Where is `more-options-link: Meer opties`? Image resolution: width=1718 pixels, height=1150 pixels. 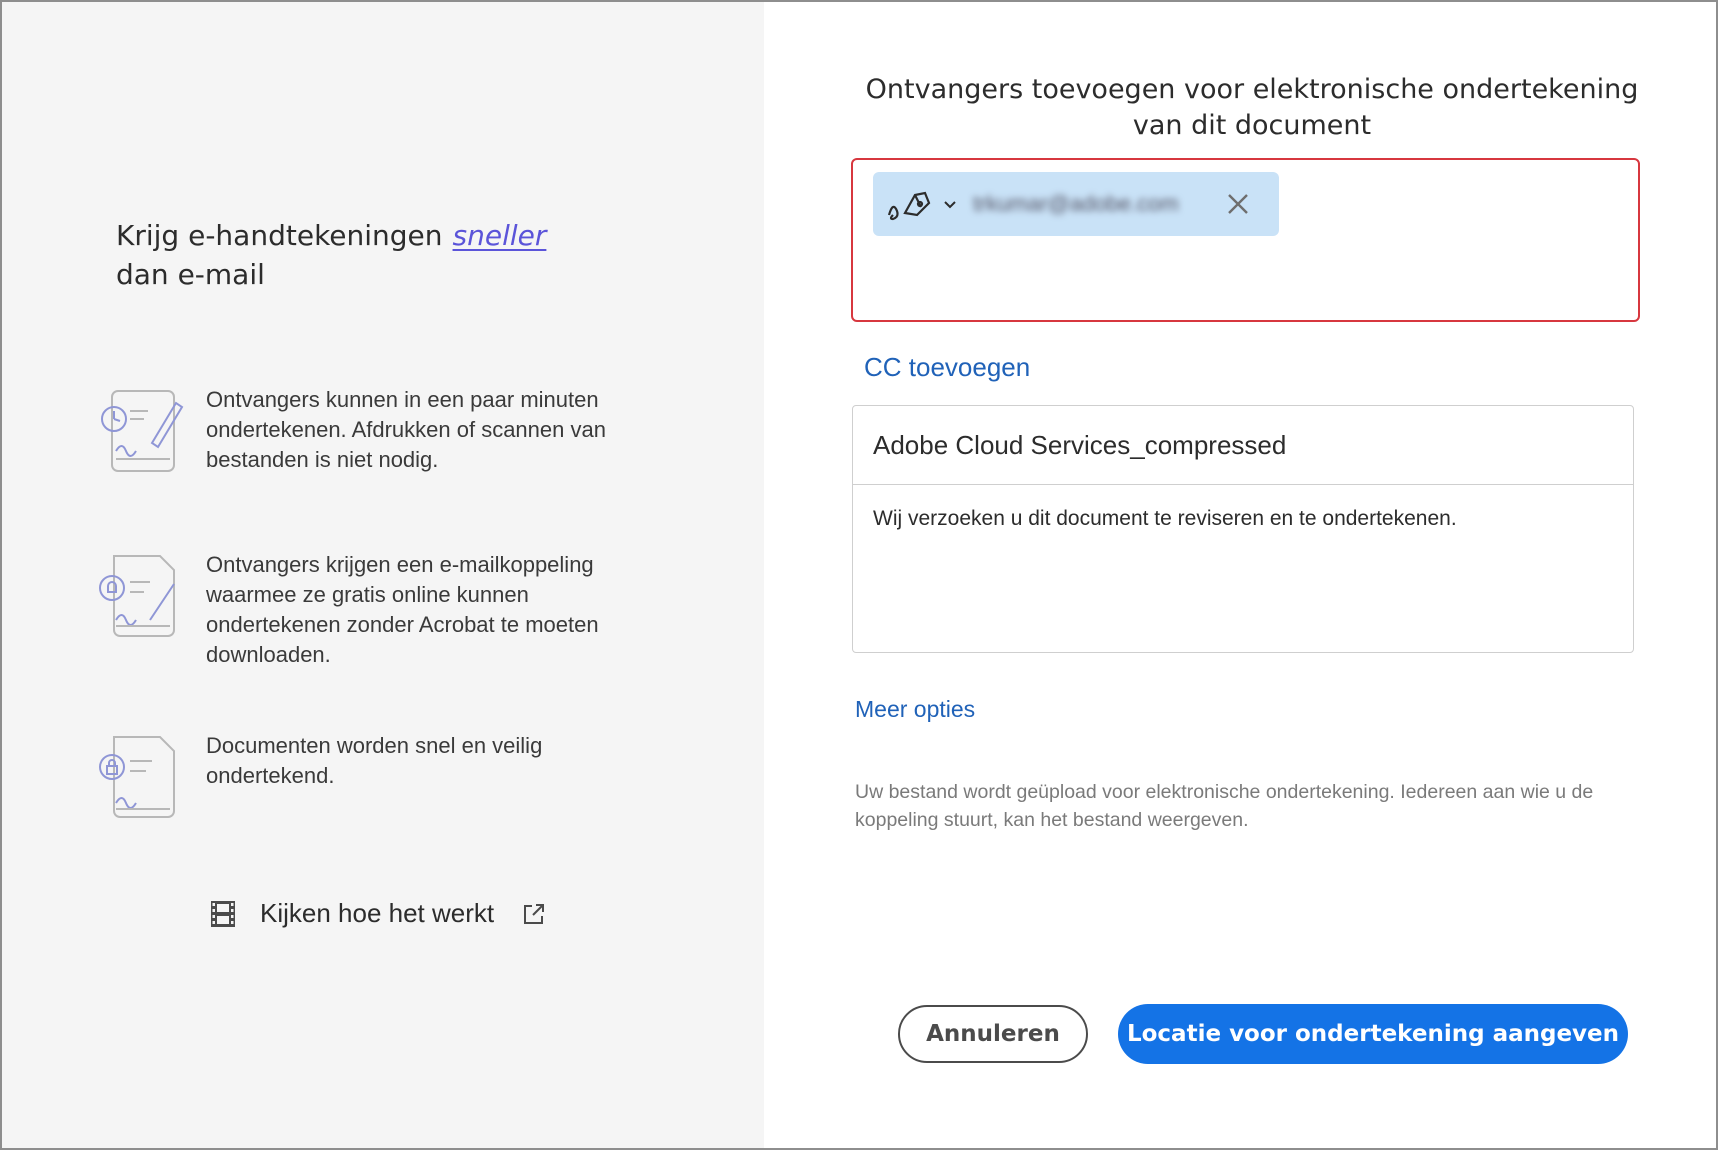
more-options-link: Meer opties is located at coordinates (915, 709).